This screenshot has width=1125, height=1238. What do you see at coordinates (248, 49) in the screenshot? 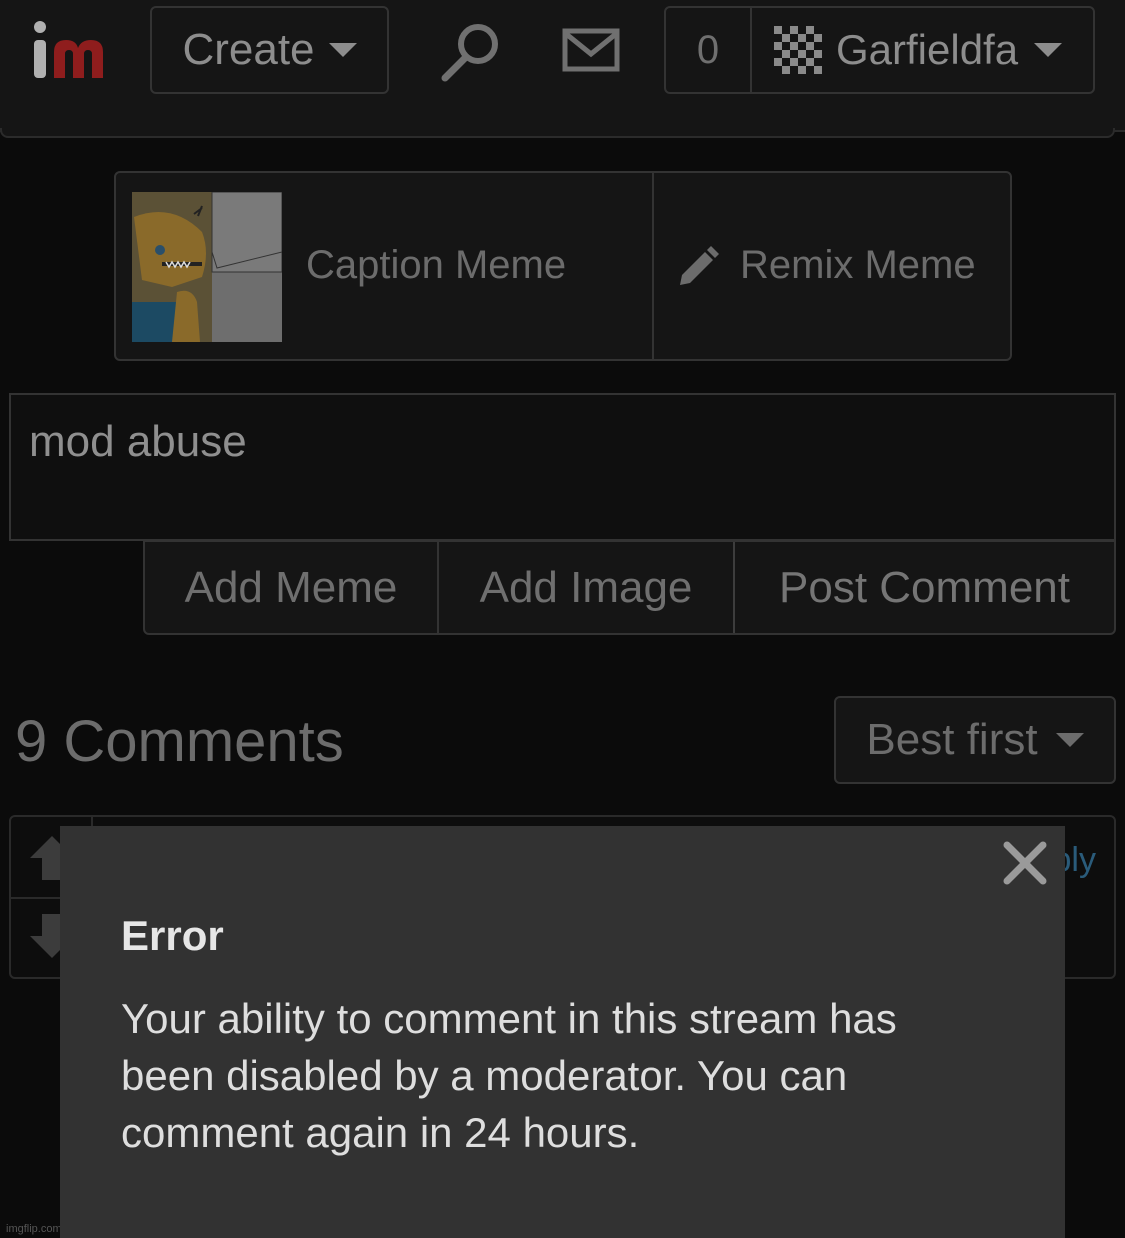
I see `create-label: Create` at bounding box center [248, 49].